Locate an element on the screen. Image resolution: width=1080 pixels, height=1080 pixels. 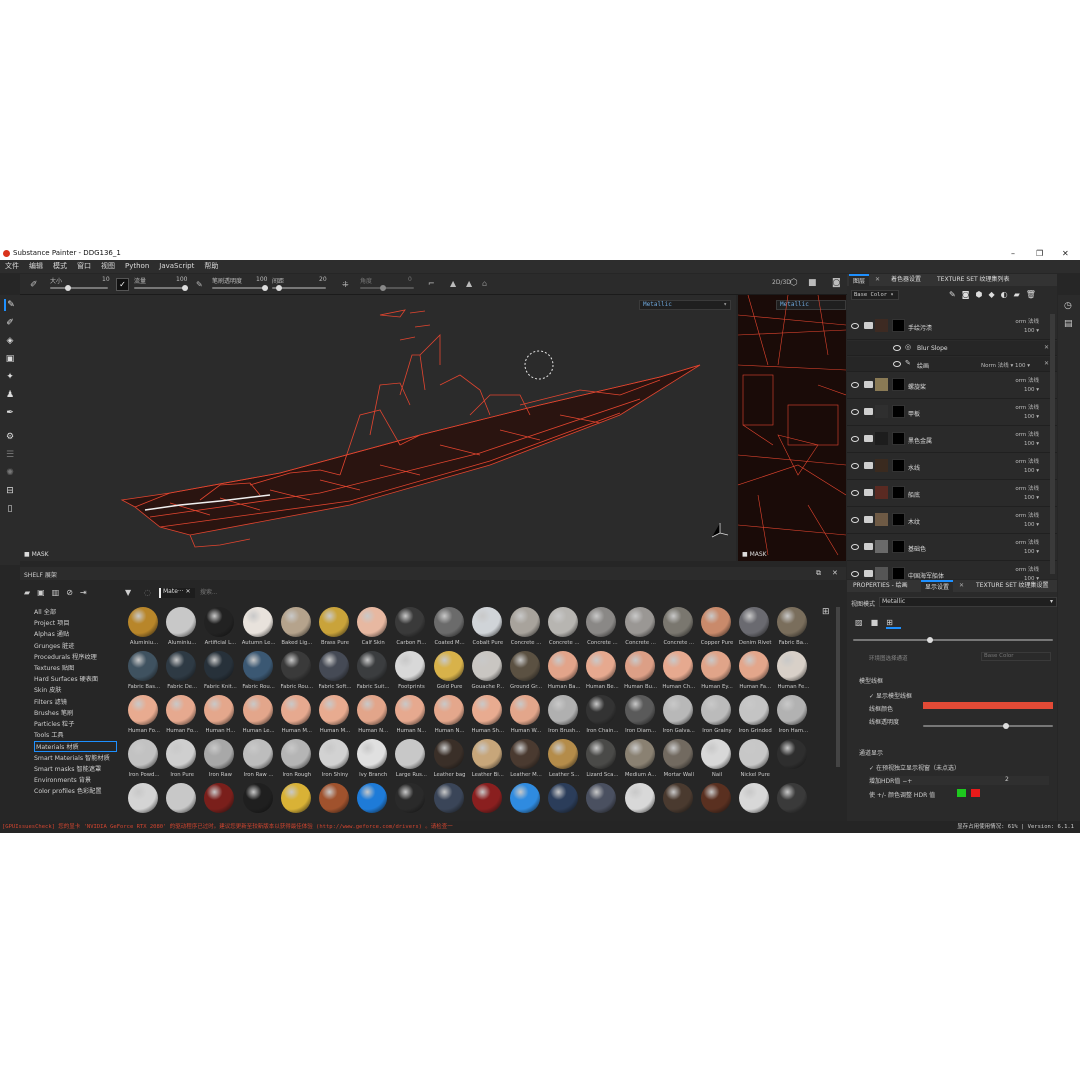
layer-channel-dropdown: Base Color ▾ is located at coordinates (875, 295).